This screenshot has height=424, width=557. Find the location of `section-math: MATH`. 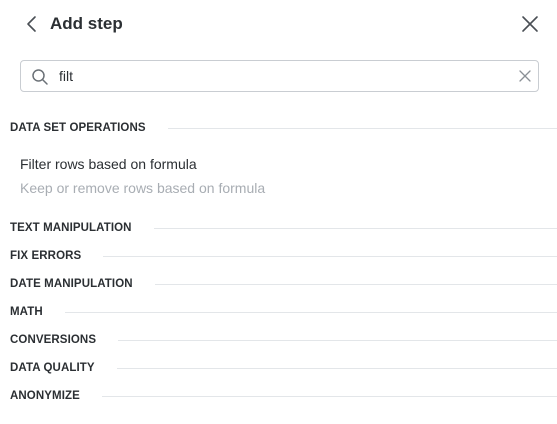

section-math: MATH is located at coordinates (283, 312).